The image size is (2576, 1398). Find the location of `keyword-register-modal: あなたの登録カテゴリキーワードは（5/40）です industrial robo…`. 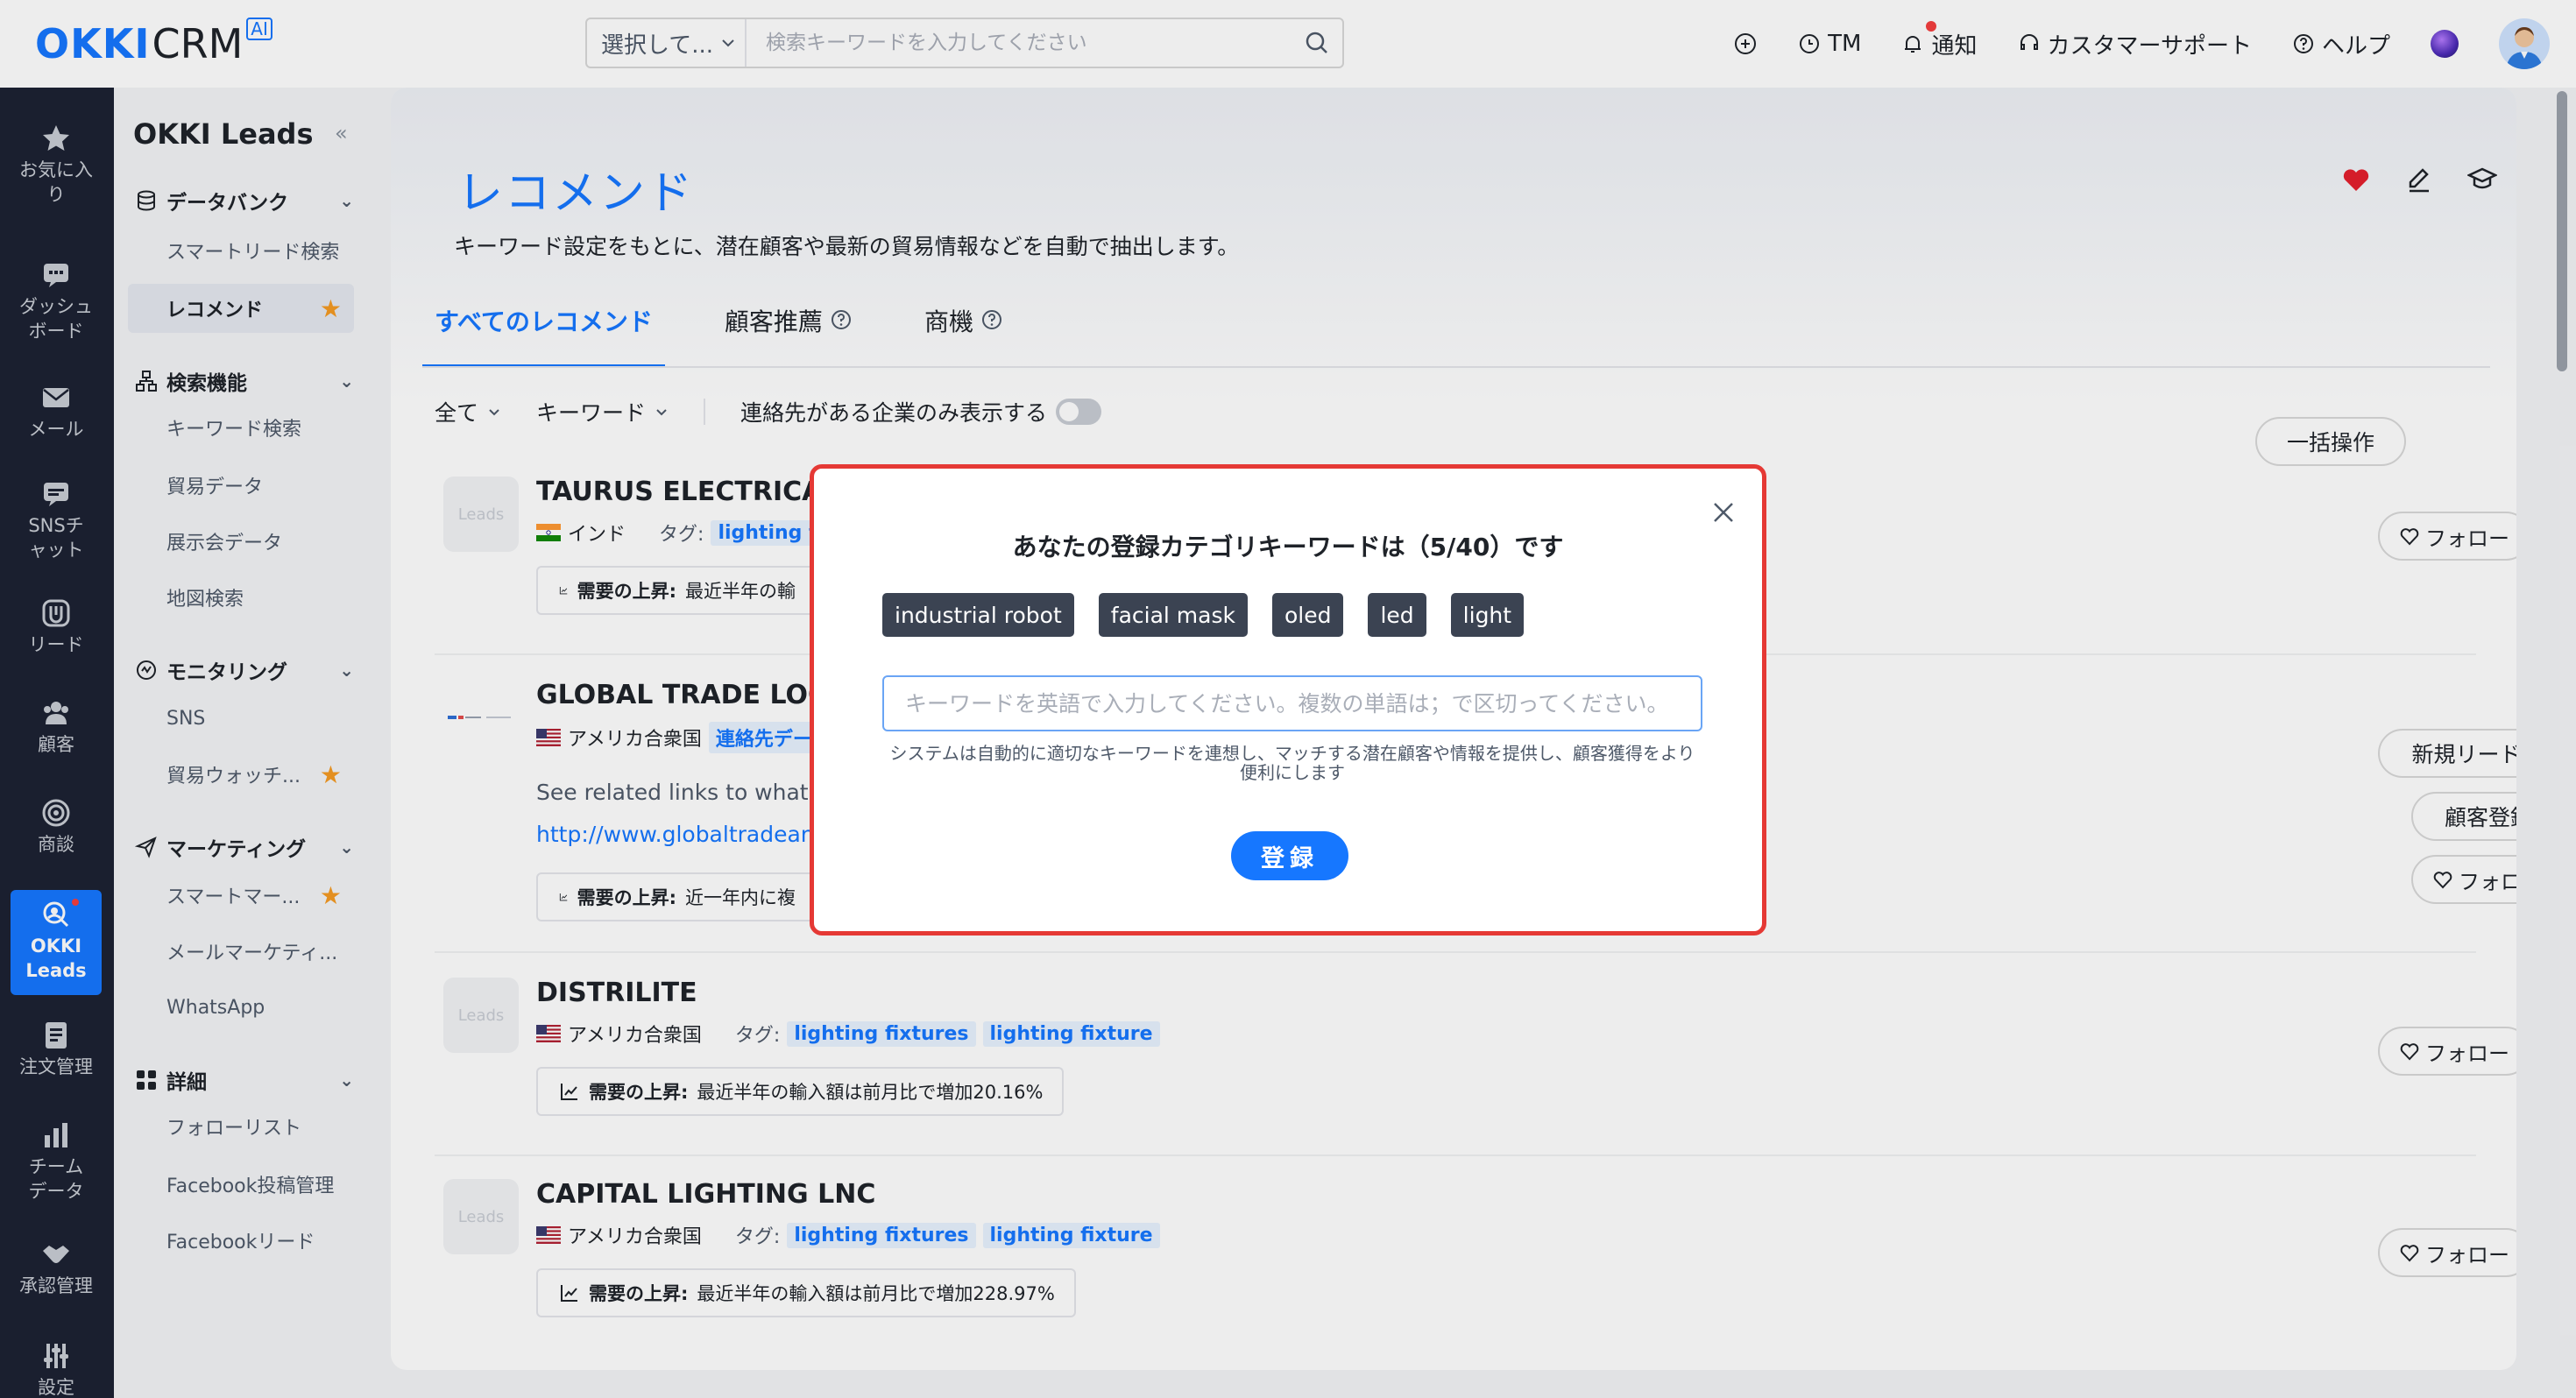

keyword-register-modal: あなたの登録カテゴリキーワードは（5/40）です industrial robo… is located at coordinates (1288, 700).